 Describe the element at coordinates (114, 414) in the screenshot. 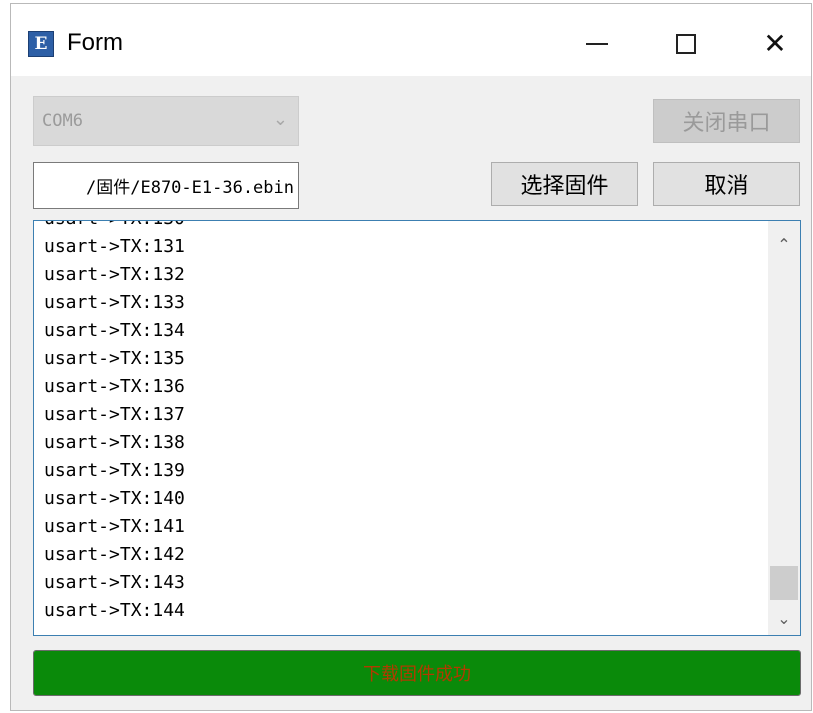

I see `log-line: usart->TX:137` at that location.